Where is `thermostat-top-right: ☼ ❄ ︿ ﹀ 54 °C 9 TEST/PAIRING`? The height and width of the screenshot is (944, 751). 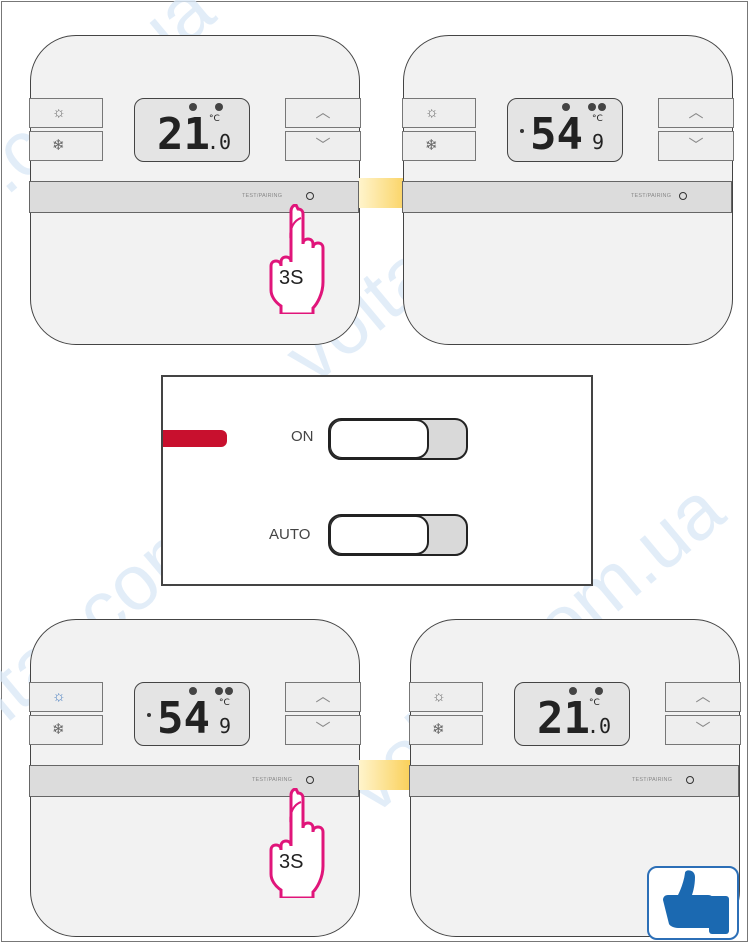
thermostat-top-right: ☼ ❄ ︿ ﹀ 54 °C 9 TEST/PAIRING is located at coordinates (568, 190).